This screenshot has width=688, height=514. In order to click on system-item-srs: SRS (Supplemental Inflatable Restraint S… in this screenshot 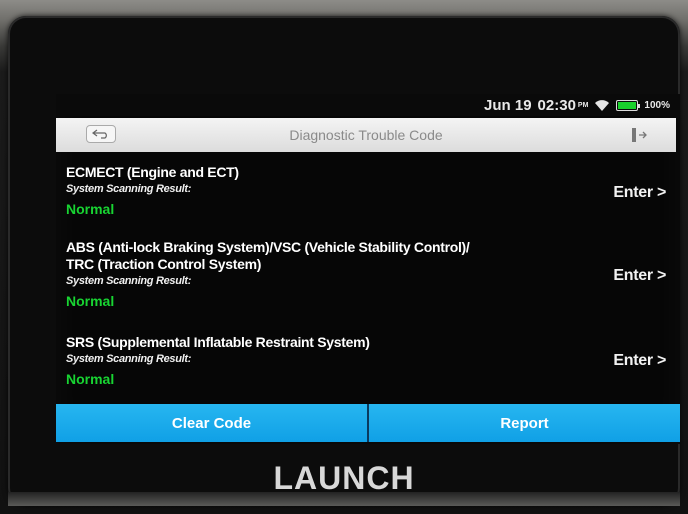, I will do `click(366, 360)`.